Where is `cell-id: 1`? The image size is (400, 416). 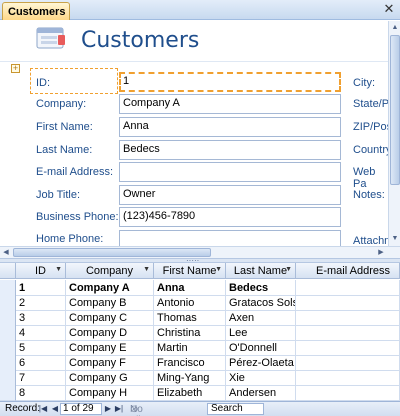 cell-id: 1 is located at coordinates (41, 288).